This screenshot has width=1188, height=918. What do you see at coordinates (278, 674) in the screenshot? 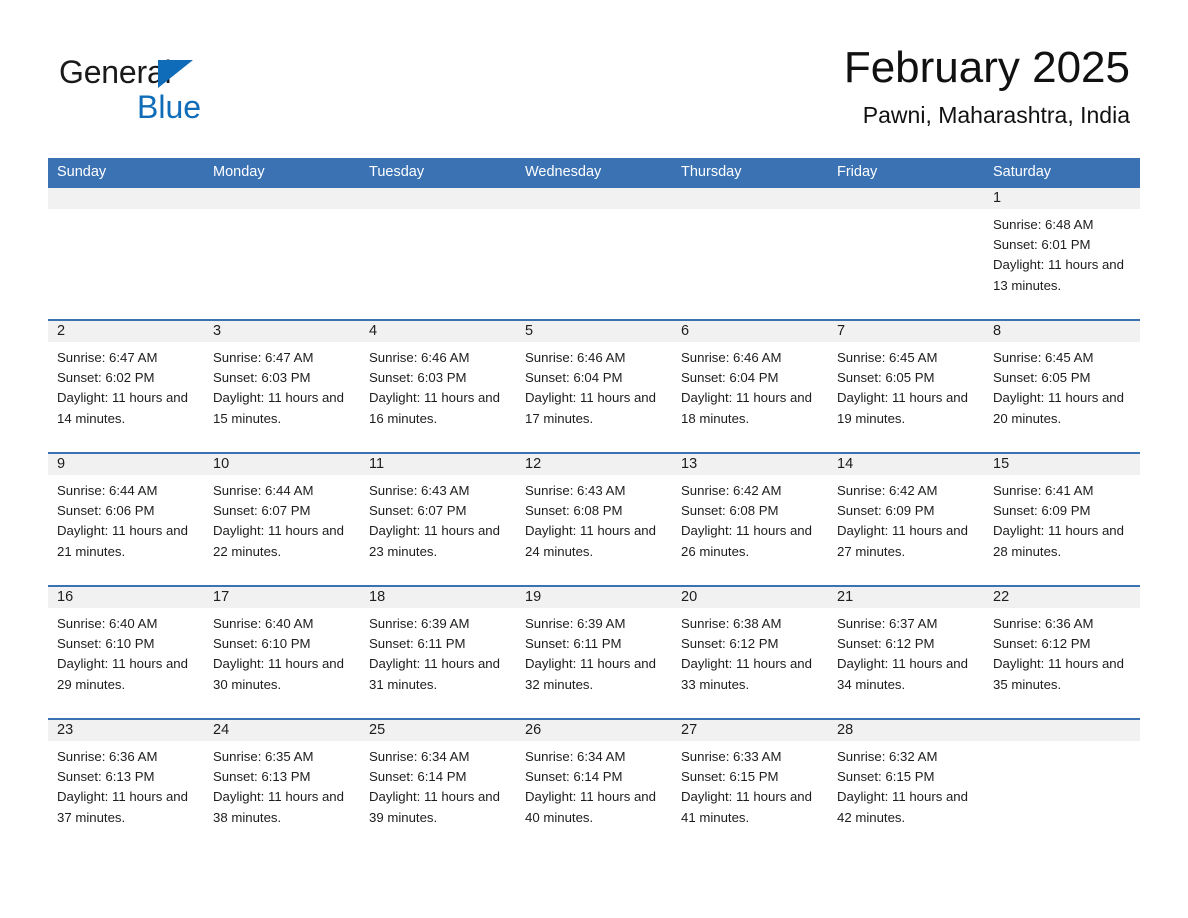
I see `daylight-text: Daylight: 11 hours and 30 minutes.` at bounding box center [278, 674].